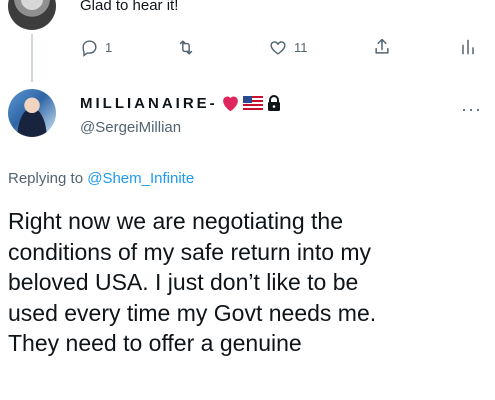  Describe the element at coordinates (109, 47) in the screenshot. I see `reply-count: 1` at that location.